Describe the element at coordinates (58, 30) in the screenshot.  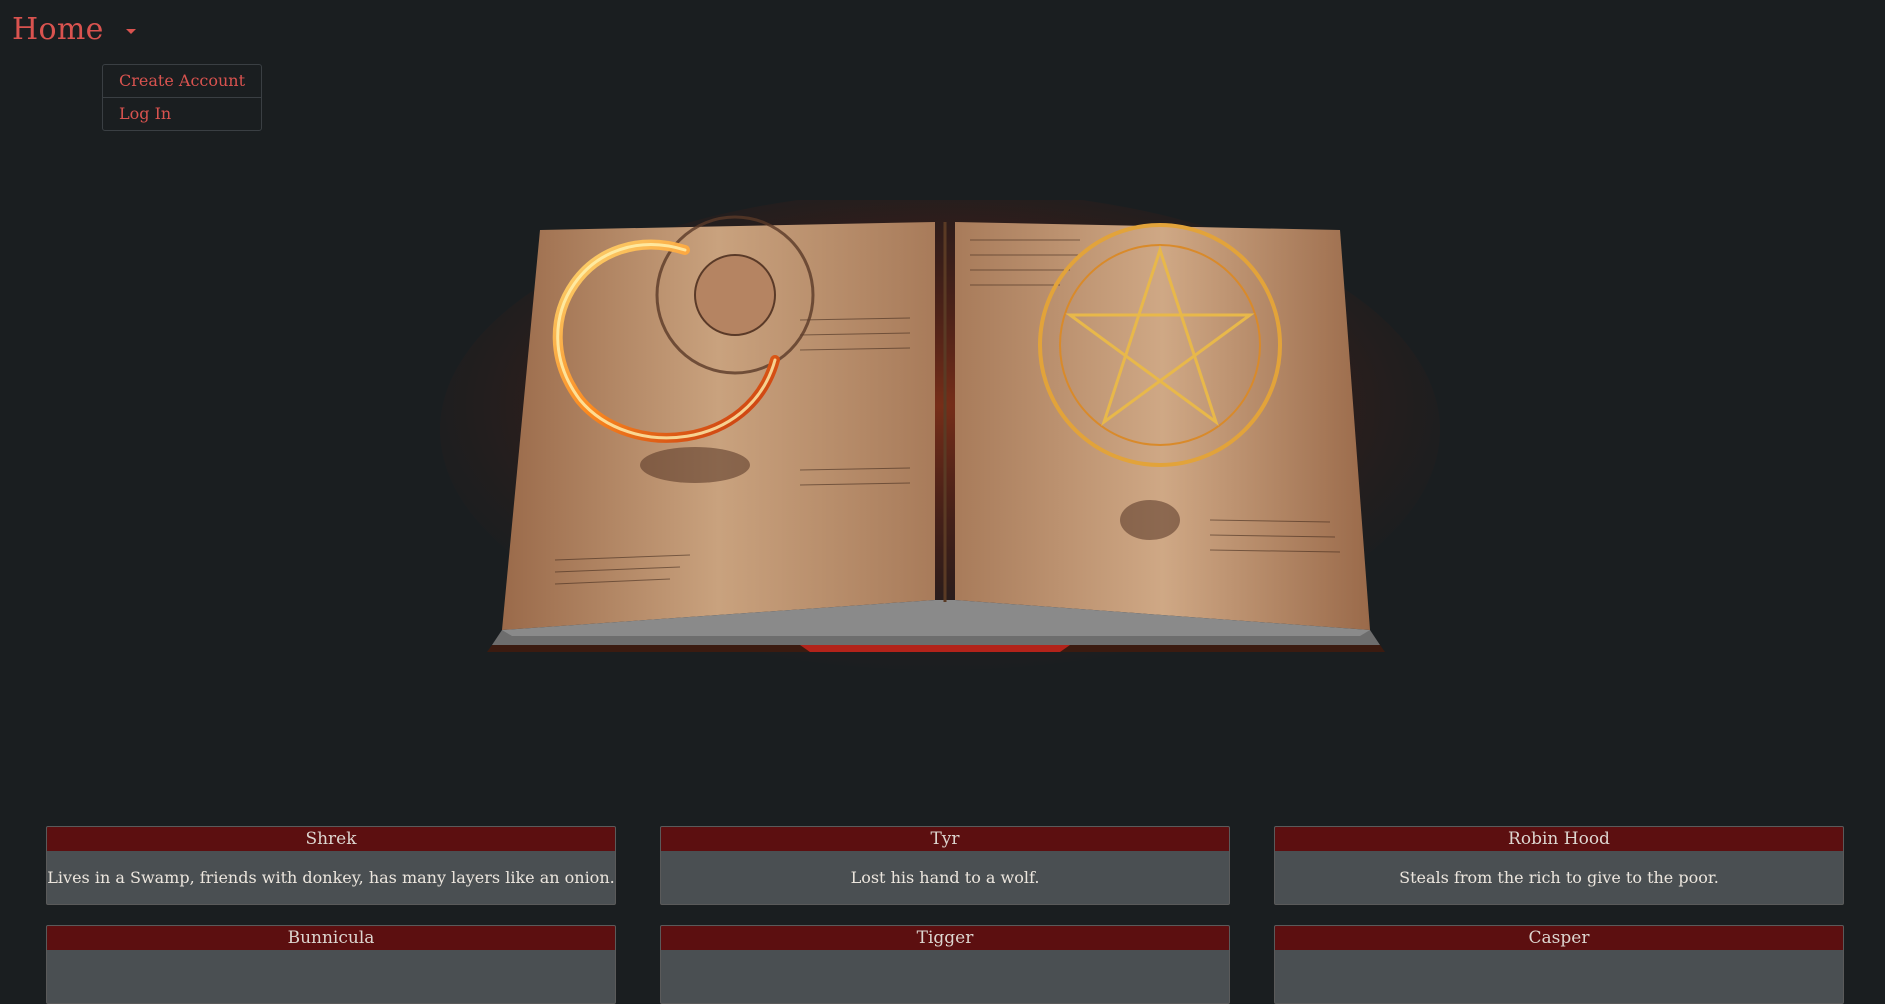
I see `home-title: Home` at that location.